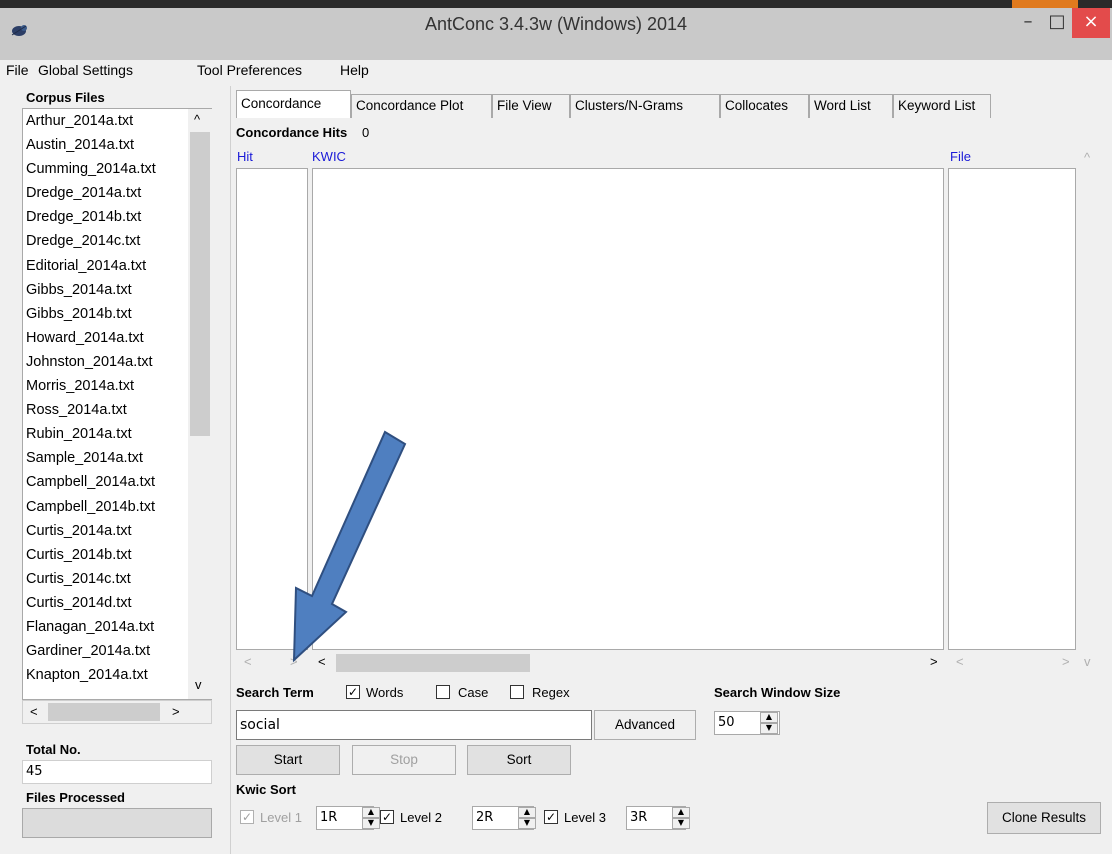 This screenshot has height=854, width=1112. I want to click on start-button: Start, so click(288, 760).